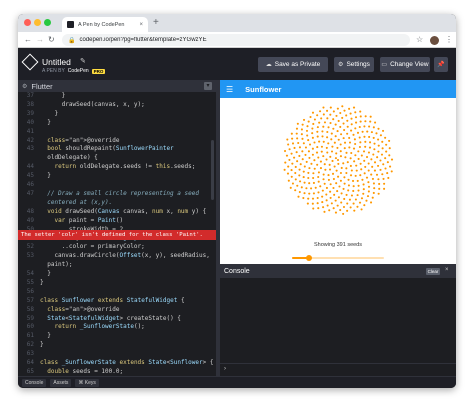 This screenshot has height=403, width=474. Describe the element at coordinates (92, 104) in the screenshot. I see `code-text: drawSeed(canvas, x, y);` at that location.